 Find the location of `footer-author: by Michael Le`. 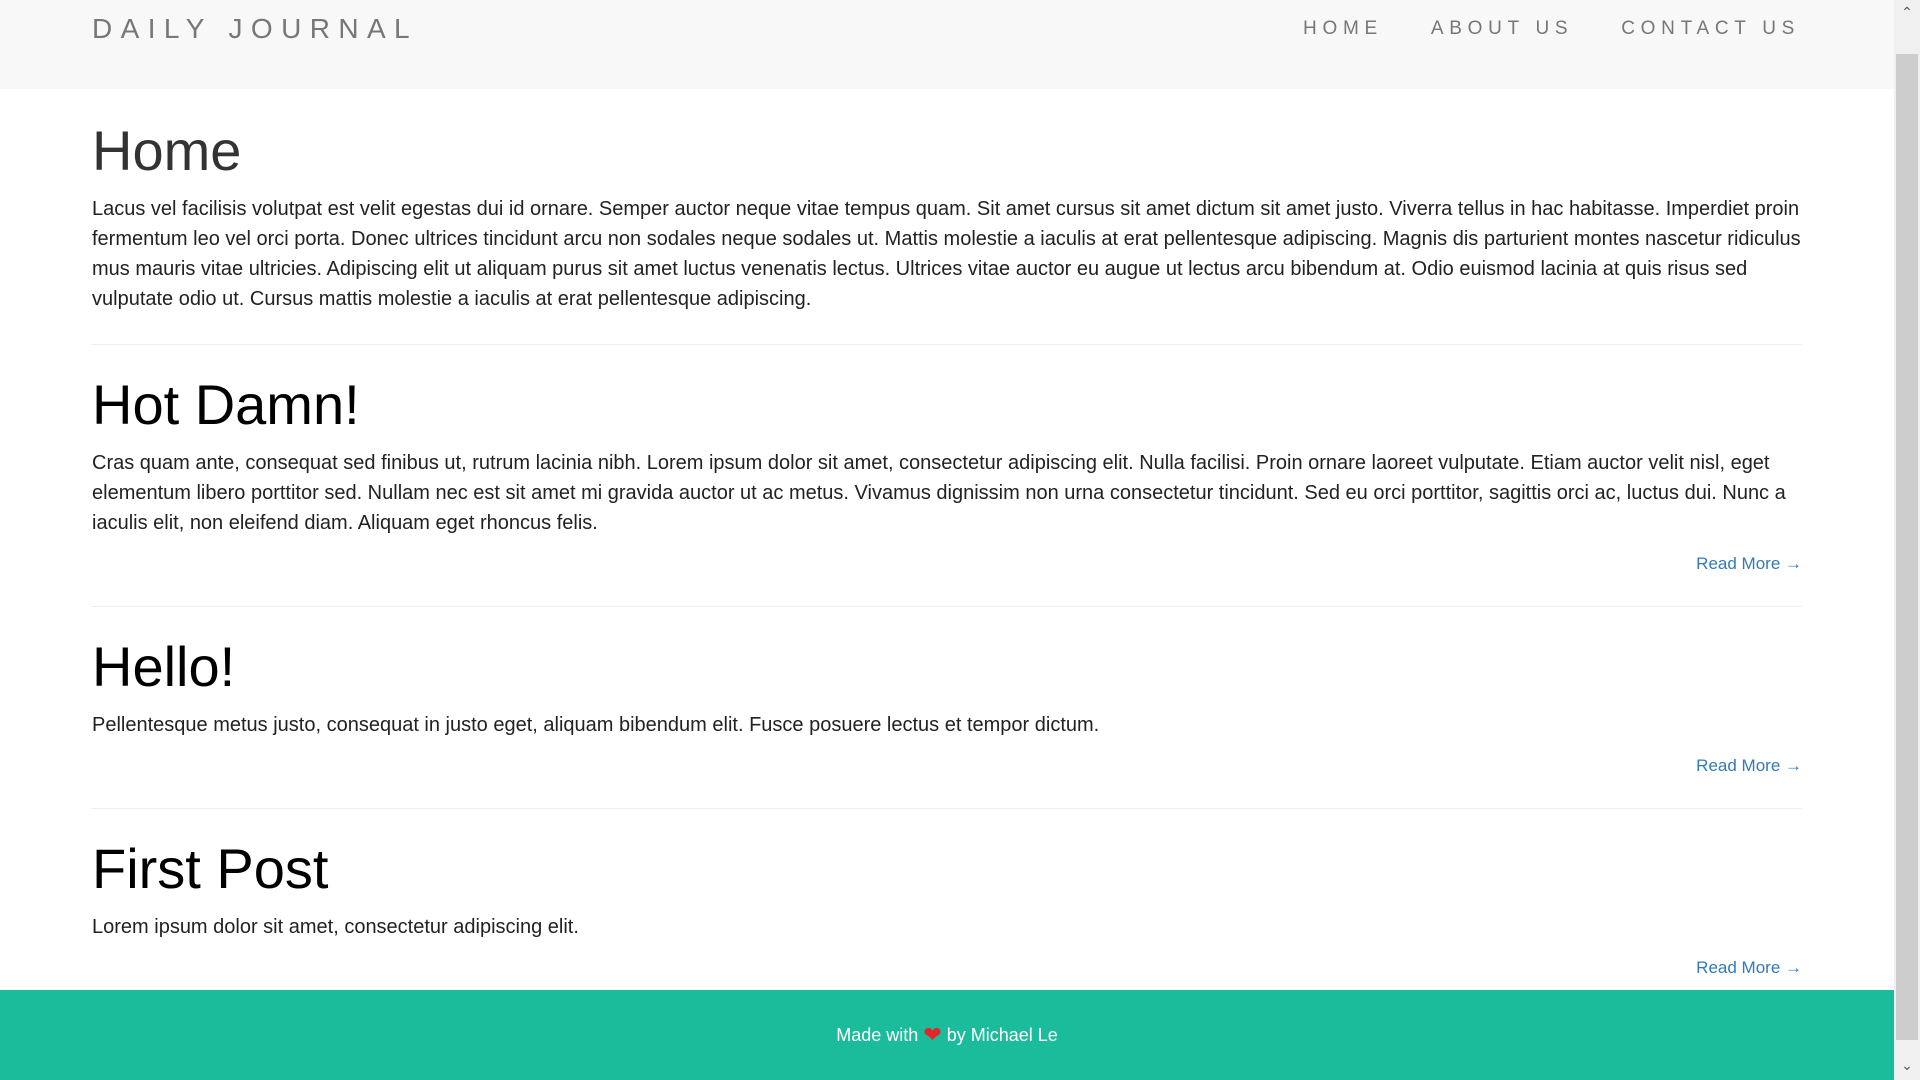

footer-author: by Michael Le is located at coordinates (1002, 1035).